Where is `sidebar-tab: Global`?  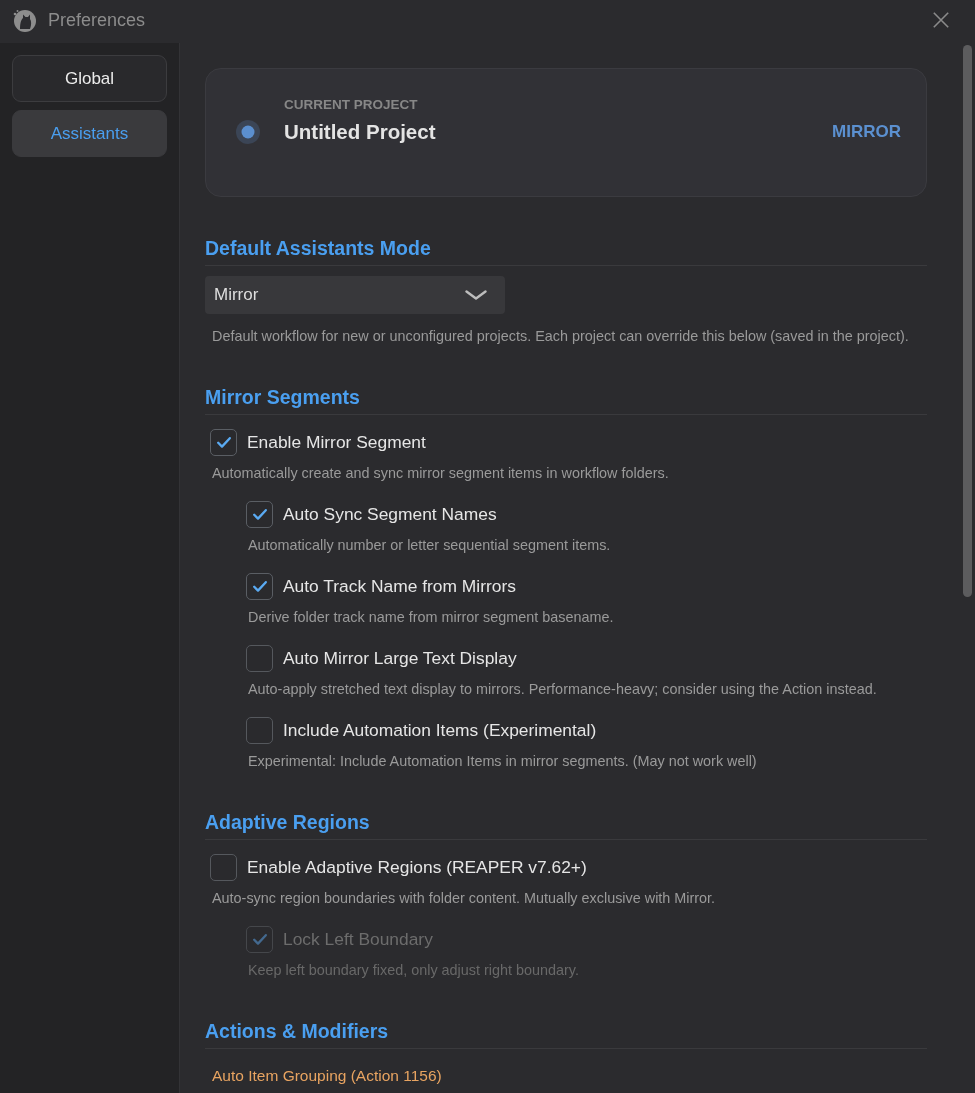
sidebar-tab: Global is located at coordinates (89, 78).